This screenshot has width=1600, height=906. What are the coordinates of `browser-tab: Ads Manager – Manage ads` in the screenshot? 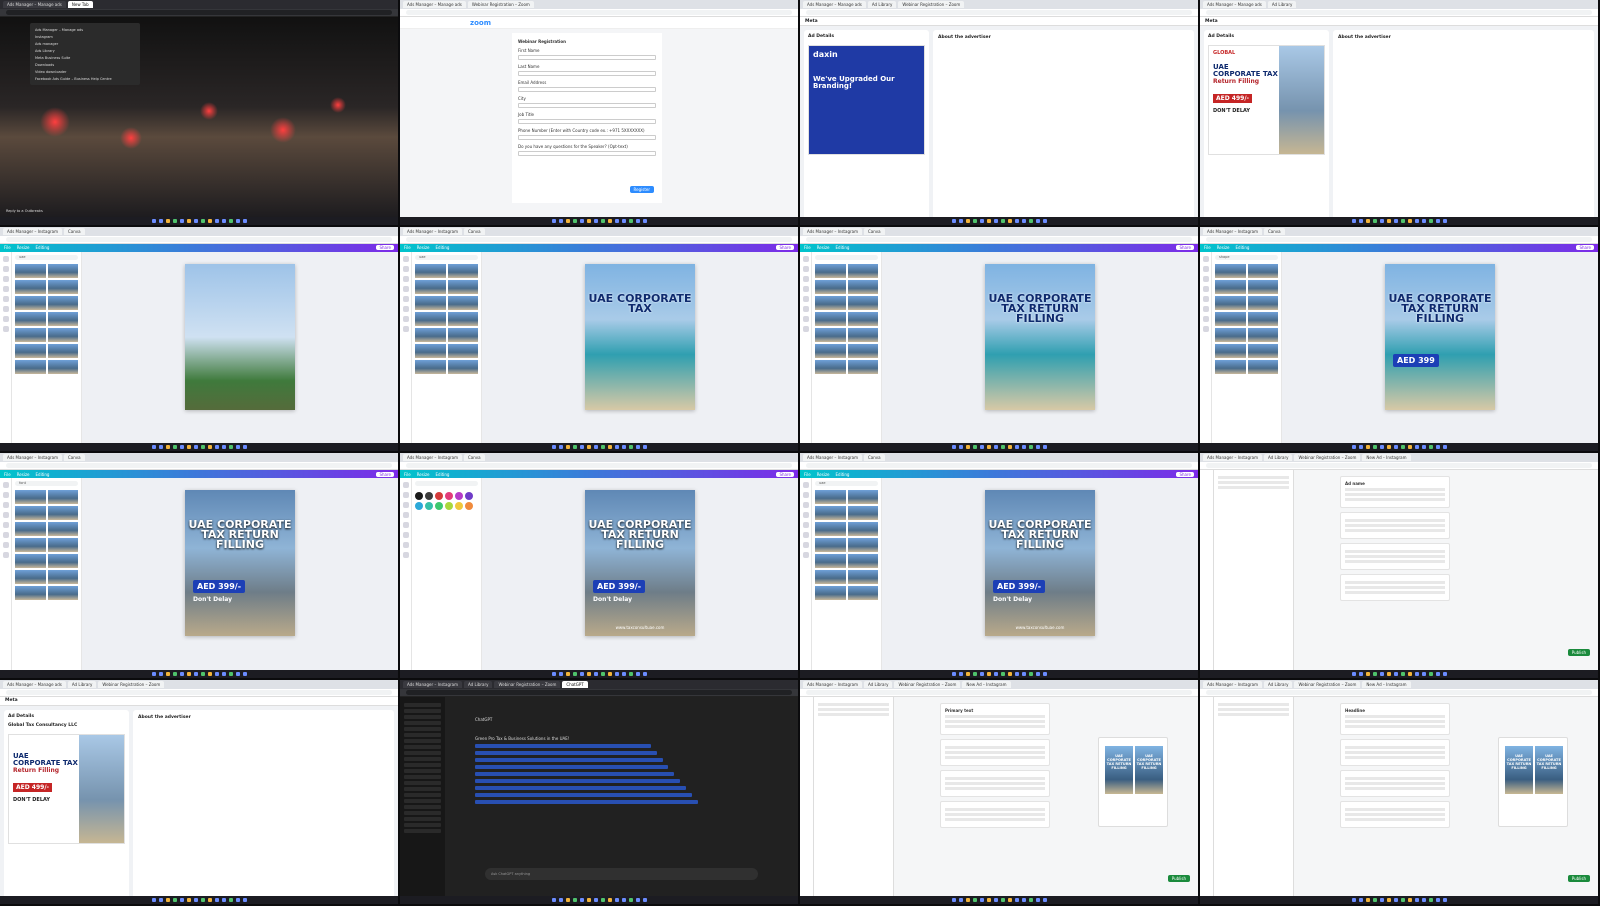 It's located at (34, 684).